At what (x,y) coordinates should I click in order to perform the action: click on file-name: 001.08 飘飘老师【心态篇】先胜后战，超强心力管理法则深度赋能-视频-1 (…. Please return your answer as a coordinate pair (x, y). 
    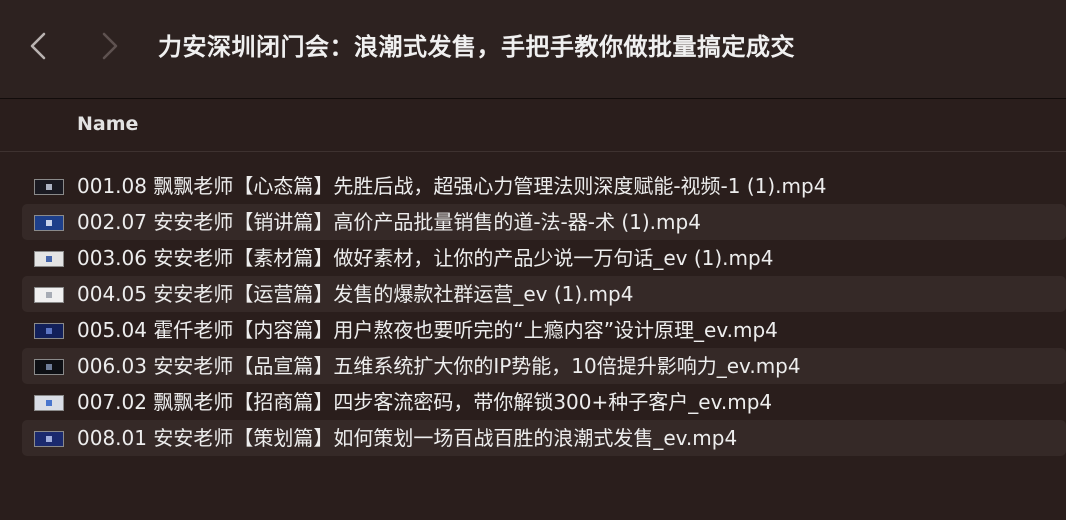
    Looking at the image, I should click on (452, 186).